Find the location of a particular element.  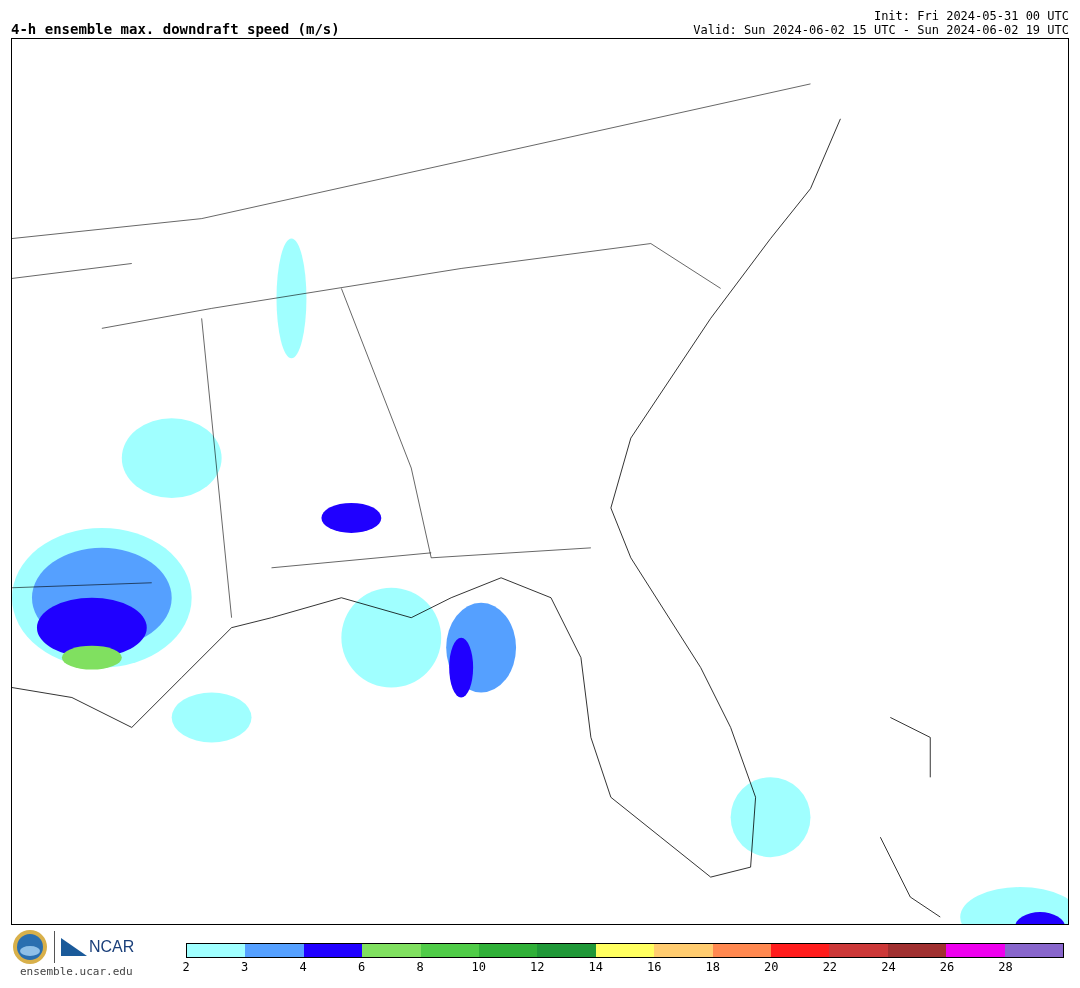

scale-label: 16 is located at coordinates (654, 967).